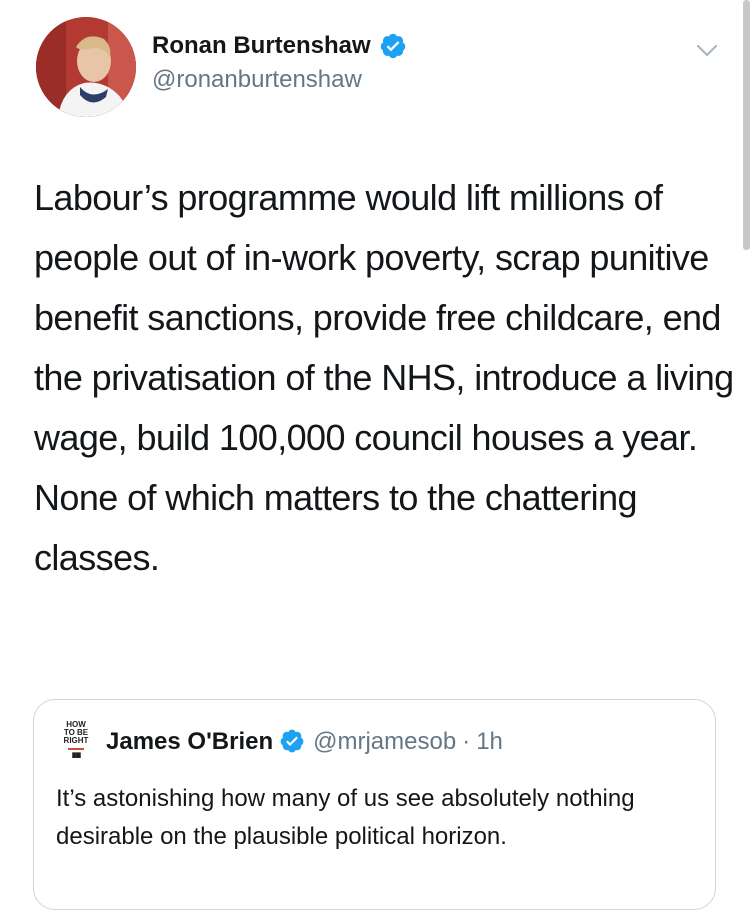 This screenshot has width=750, height=917. Describe the element at coordinates (707, 50) in the screenshot. I see `chevron-down-icon` at that location.